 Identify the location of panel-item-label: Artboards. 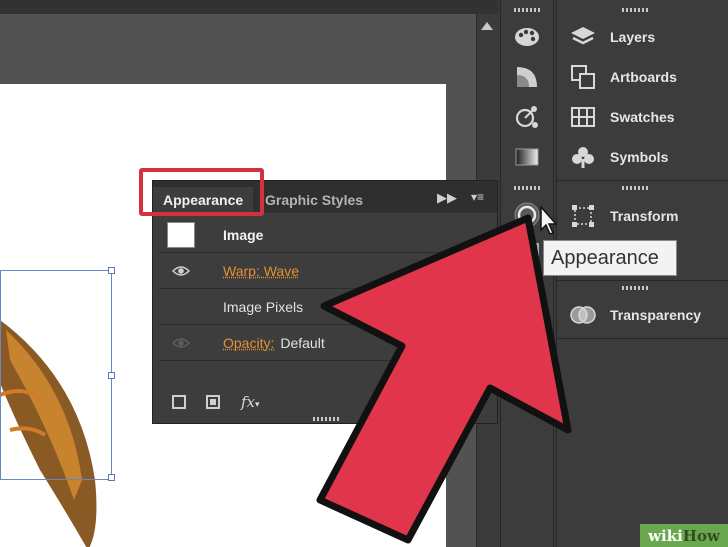
(643, 77).